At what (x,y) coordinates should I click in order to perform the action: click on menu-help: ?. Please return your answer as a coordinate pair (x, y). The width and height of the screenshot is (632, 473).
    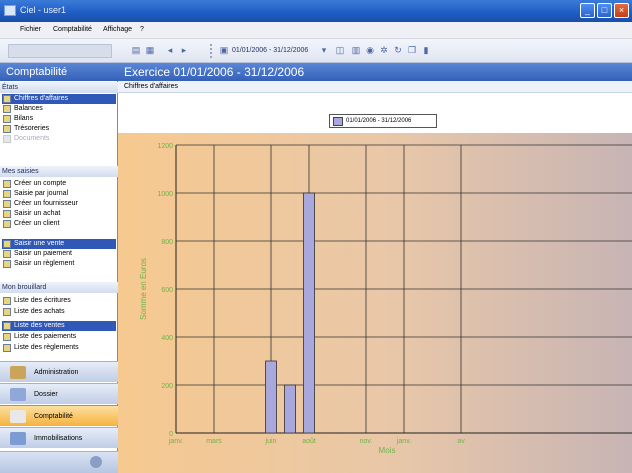
    Looking at the image, I should click on (142, 29).